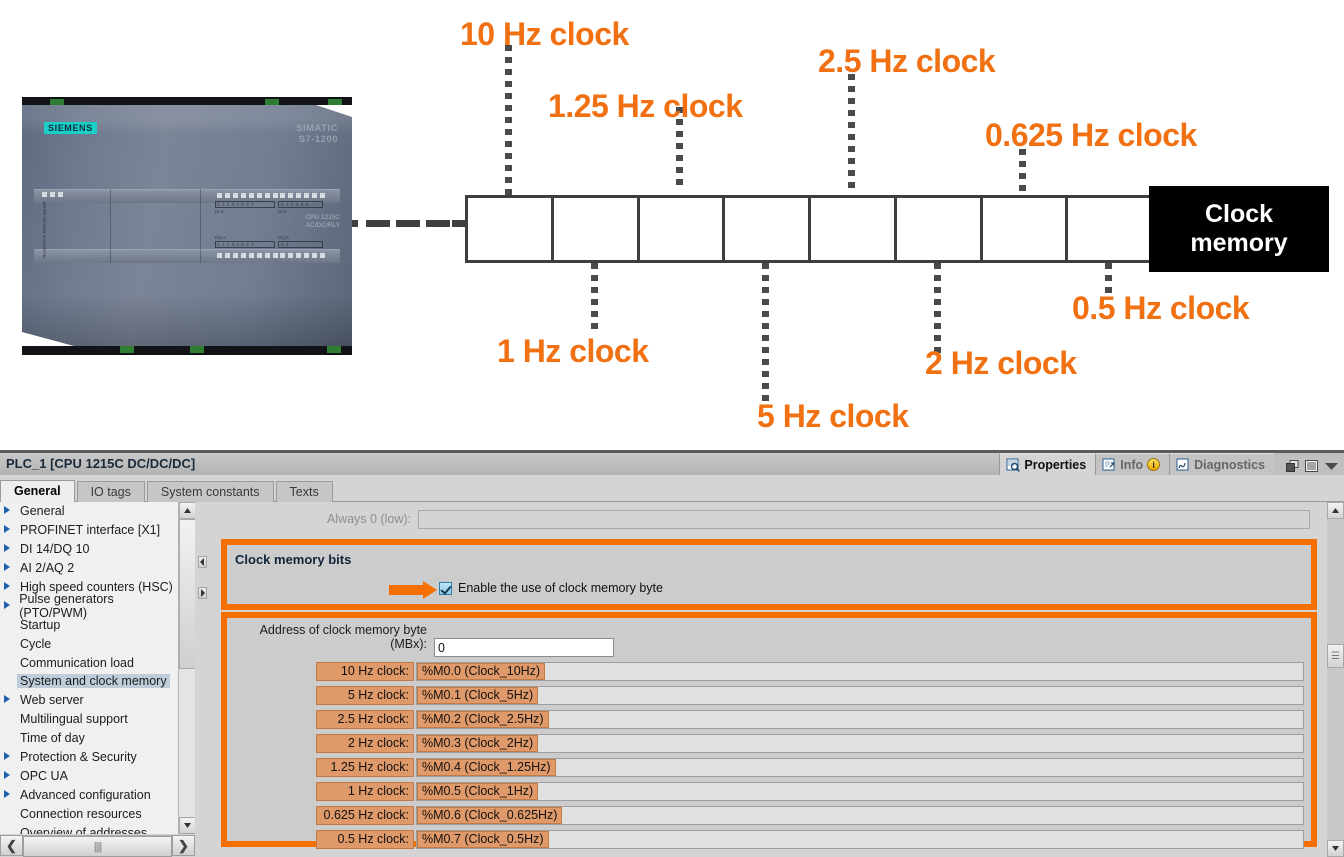 This screenshot has height=857, width=1344. What do you see at coordinates (203, 668) in the screenshot?
I see `panel-splitter` at bounding box center [203, 668].